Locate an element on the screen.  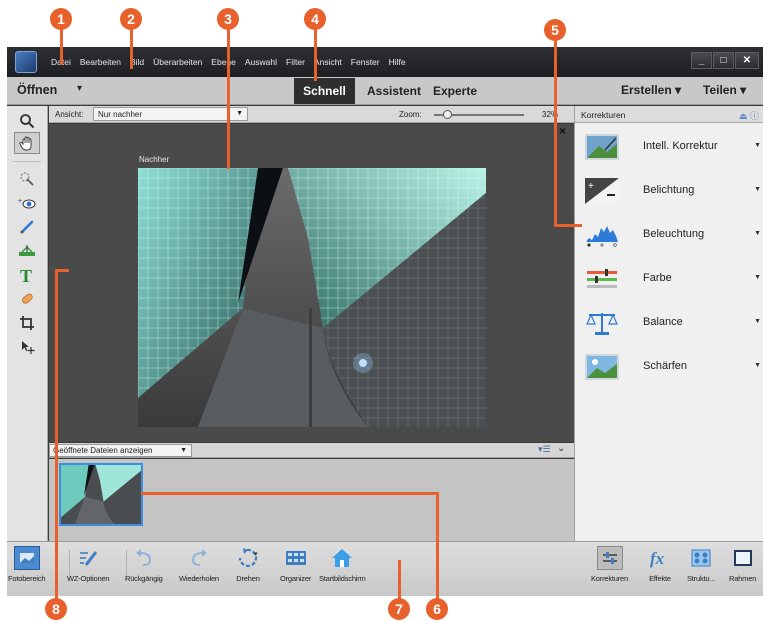
hand-tool is located at coordinates (27, 143).